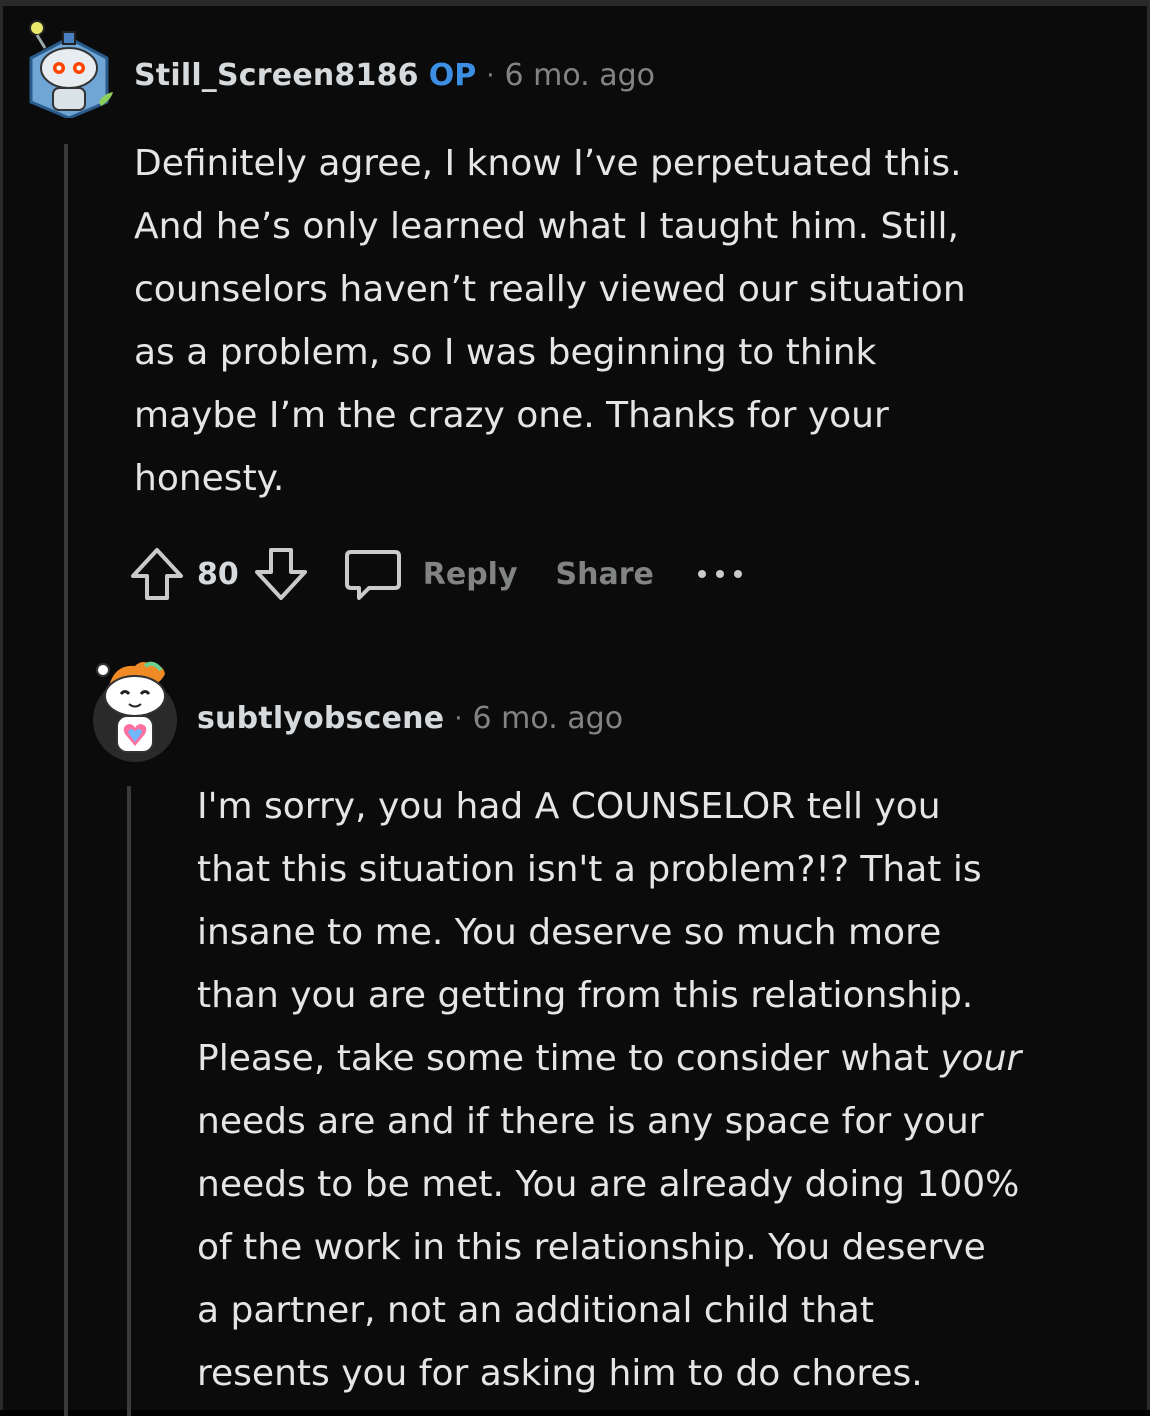 The image size is (1150, 1416). Describe the element at coordinates (569, 1058) in the screenshot. I see `body-text-segment: Please, take some time to consider what` at that location.